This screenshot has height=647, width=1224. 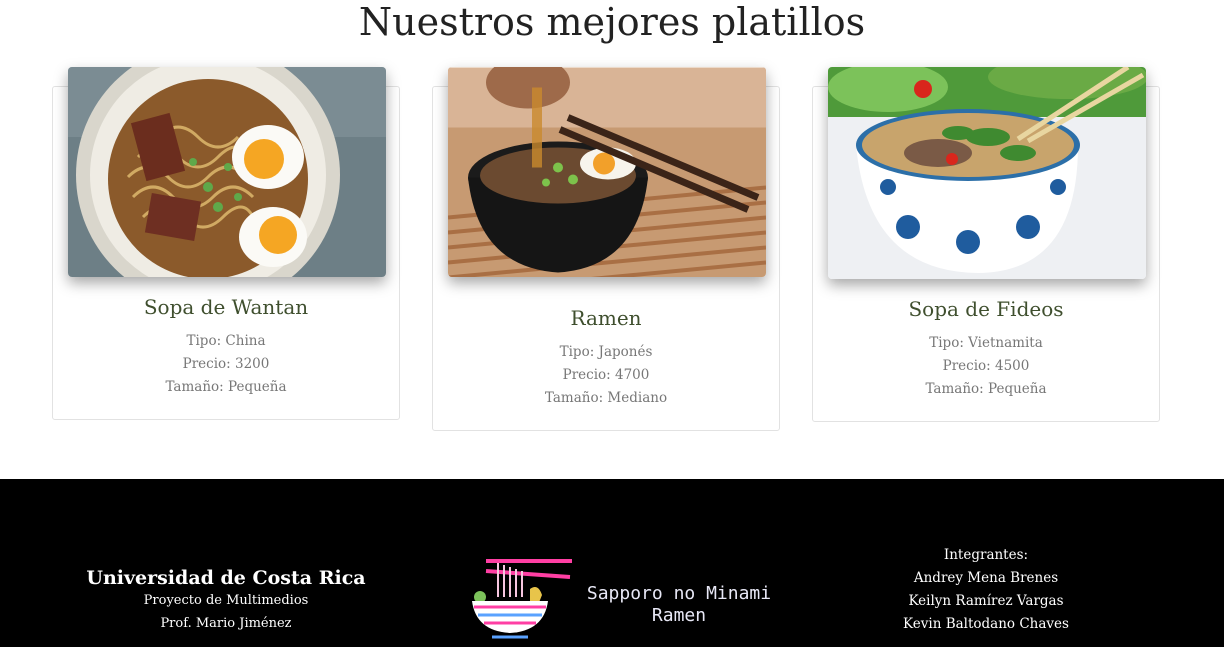 I want to click on member-name: Keilyn Ramírez Vargas, so click(x=986, y=601).